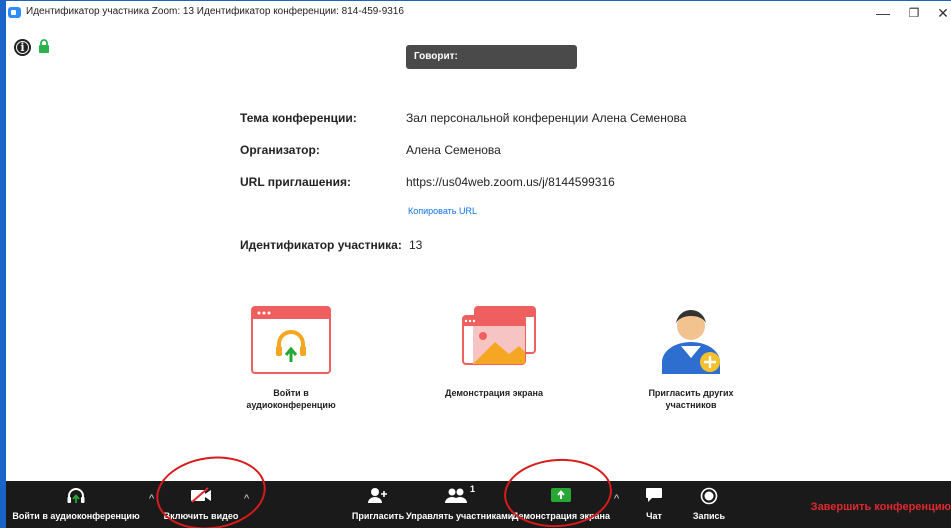 The width and height of the screenshot is (951, 528). I want to click on minimize-button: —, so click(883, 13).